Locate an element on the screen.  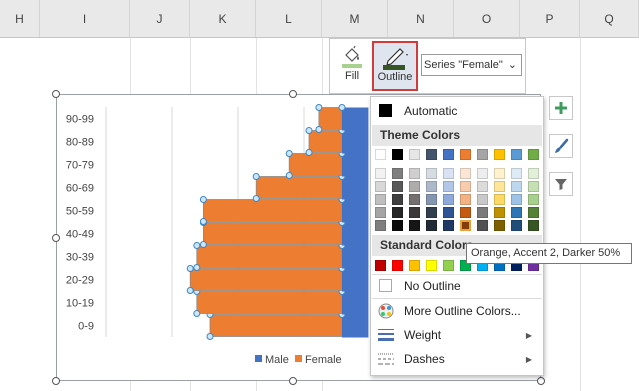
submenu-arrow-icon: ▶ is located at coordinates (528, 359).